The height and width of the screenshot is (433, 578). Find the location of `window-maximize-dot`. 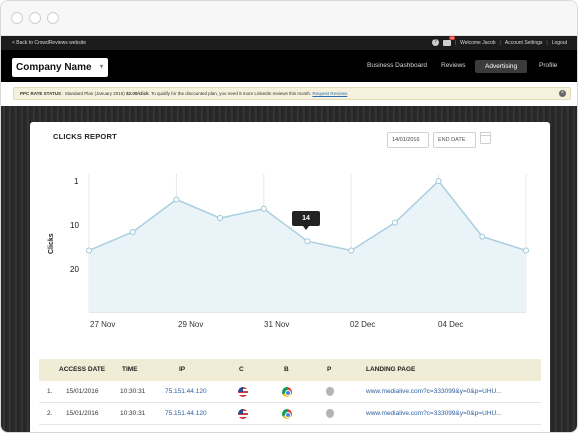

window-maximize-dot is located at coordinates (53, 18).